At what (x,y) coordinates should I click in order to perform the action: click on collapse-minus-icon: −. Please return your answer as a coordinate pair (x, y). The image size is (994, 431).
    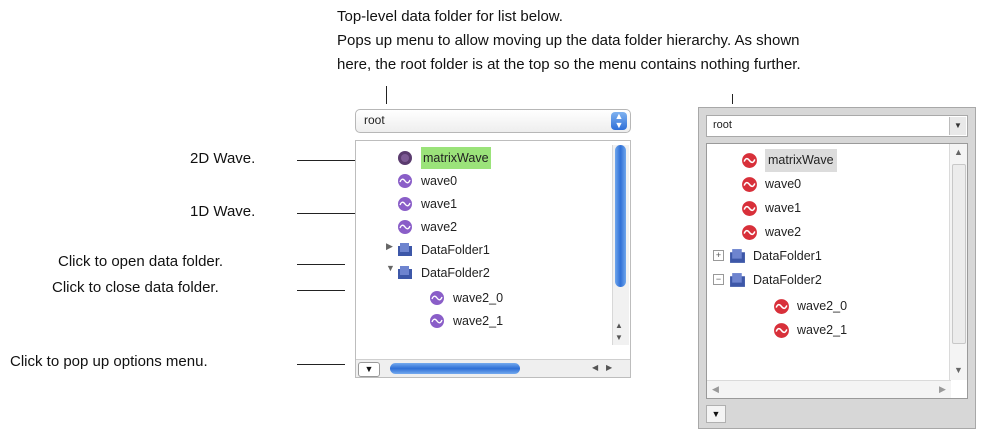
    Looking at the image, I should click on (718, 279).